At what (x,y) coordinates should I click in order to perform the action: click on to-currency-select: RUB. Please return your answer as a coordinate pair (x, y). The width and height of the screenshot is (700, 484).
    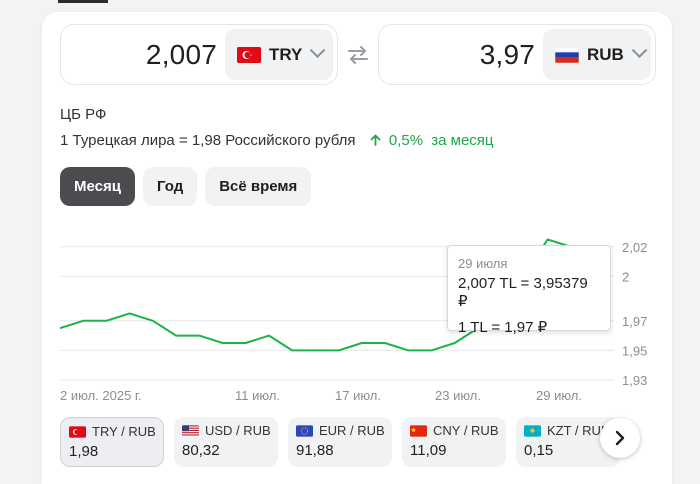
    Looking at the image, I should click on (597, 54).